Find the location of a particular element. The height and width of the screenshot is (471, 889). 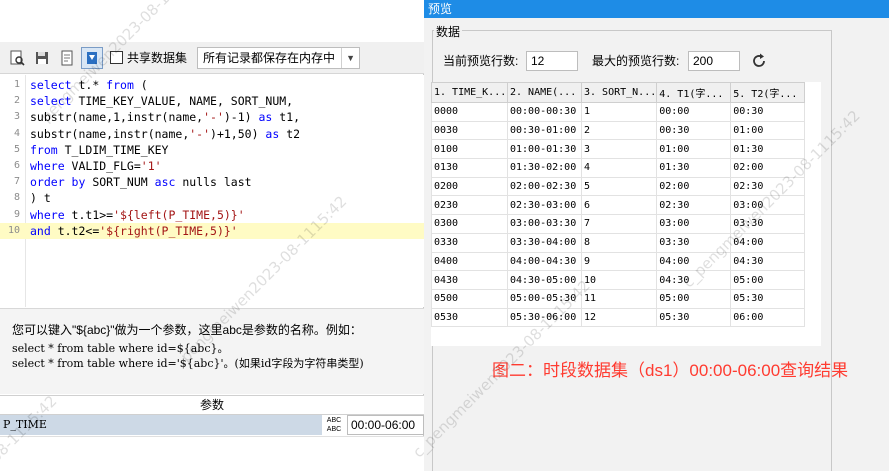

table-cell: 12 is located at coordinates (619, 317).